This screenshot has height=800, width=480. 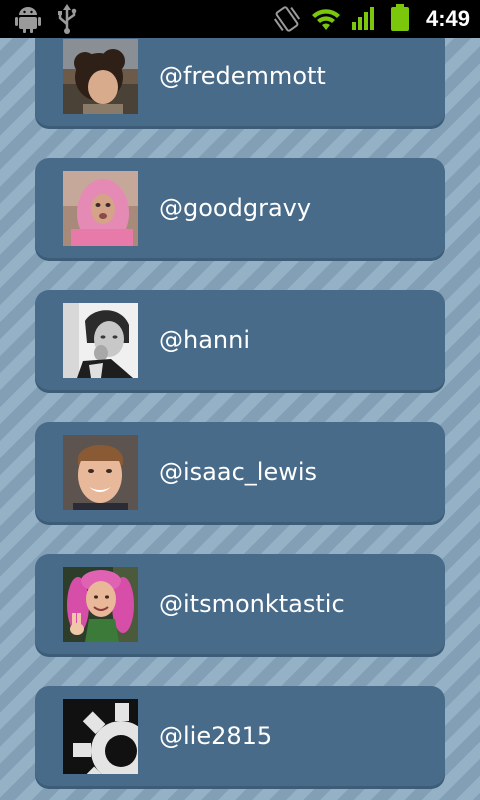 I want to click on user-handle: @hanni, so click(x=205, y=340).